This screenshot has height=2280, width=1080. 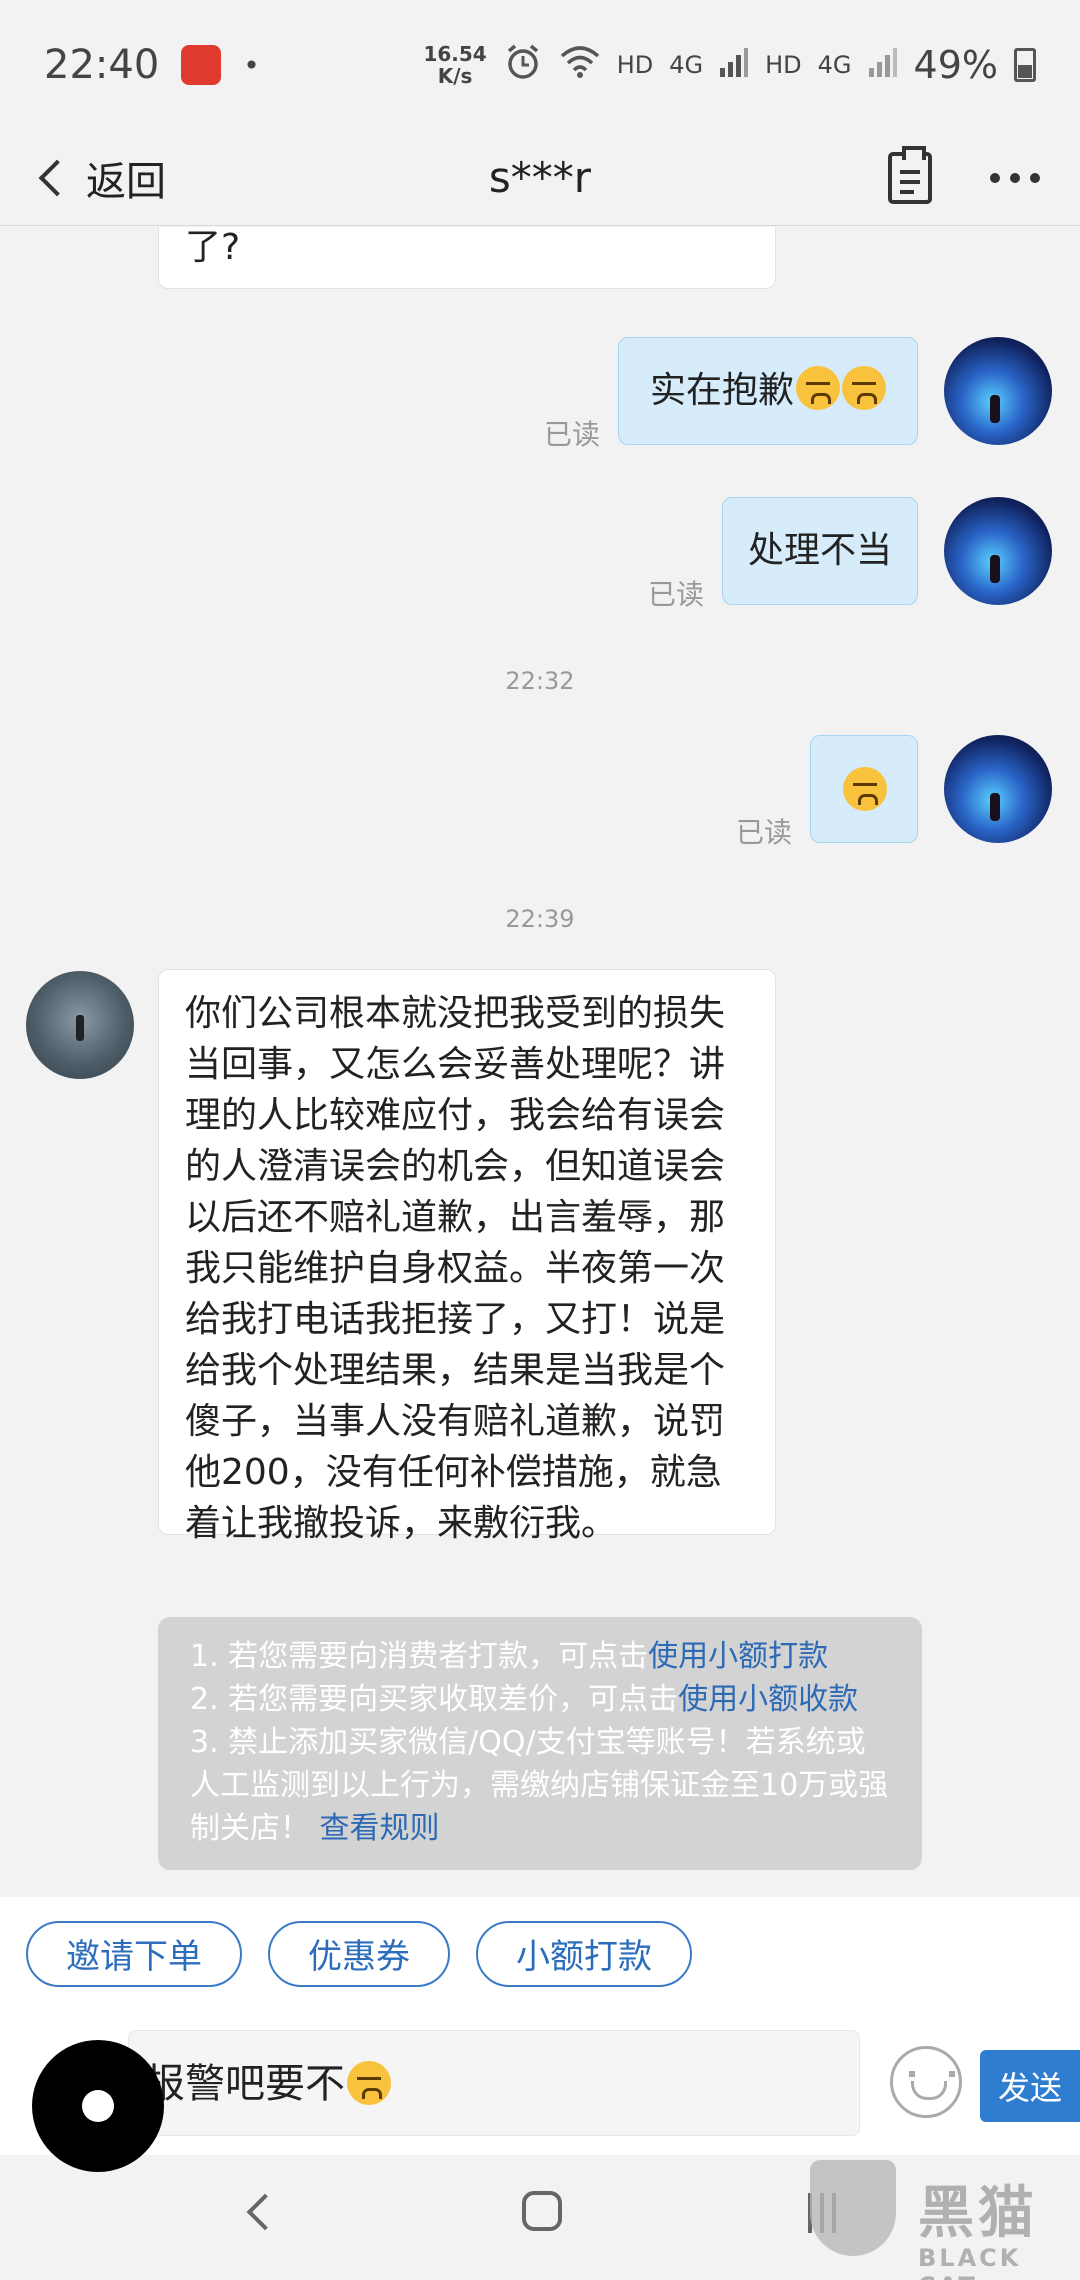 What do you see at coordinates (783, 65) in the screenshot?
I see `hd-label-2: HD` at bounding box center [783, 65].